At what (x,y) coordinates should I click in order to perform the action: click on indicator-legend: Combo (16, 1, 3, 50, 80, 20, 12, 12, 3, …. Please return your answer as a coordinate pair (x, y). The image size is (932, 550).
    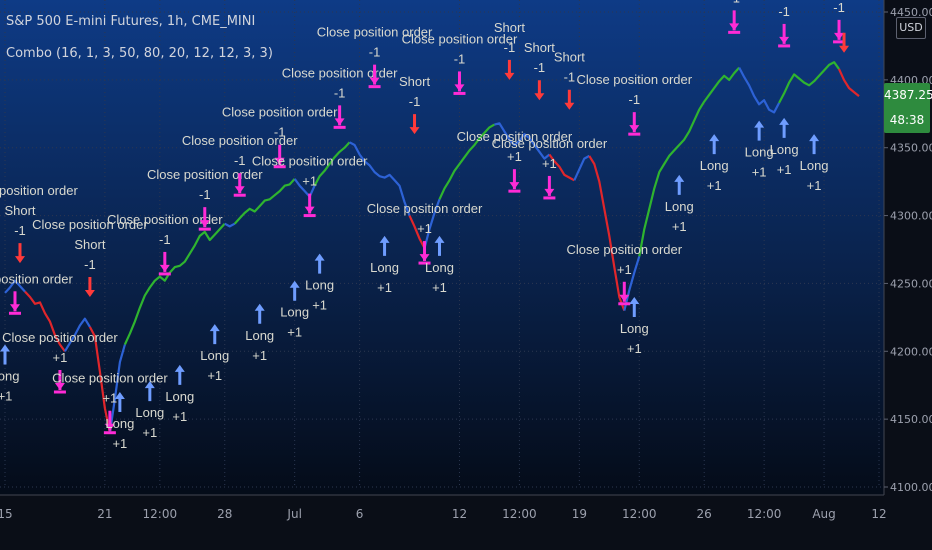
    Looking at the image, I should click on (139, 53).